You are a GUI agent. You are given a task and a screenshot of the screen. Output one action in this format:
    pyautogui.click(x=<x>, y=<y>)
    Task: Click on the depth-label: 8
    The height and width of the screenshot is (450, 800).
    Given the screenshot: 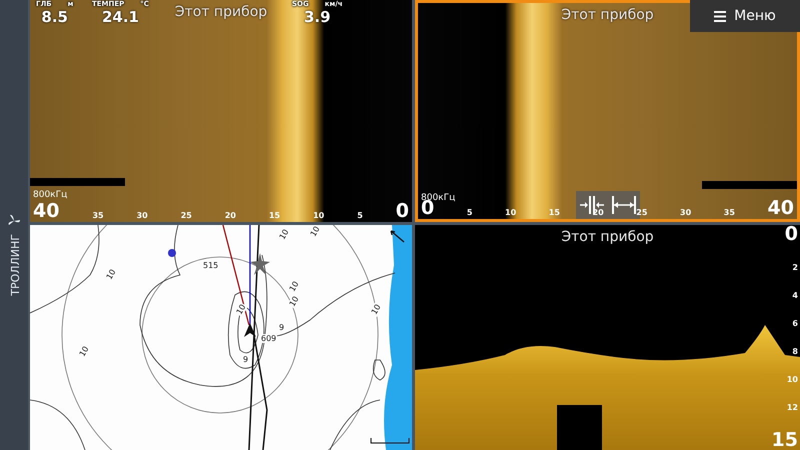 What is the action you would take?
    pyautogui.click(x=795, y=351)
    